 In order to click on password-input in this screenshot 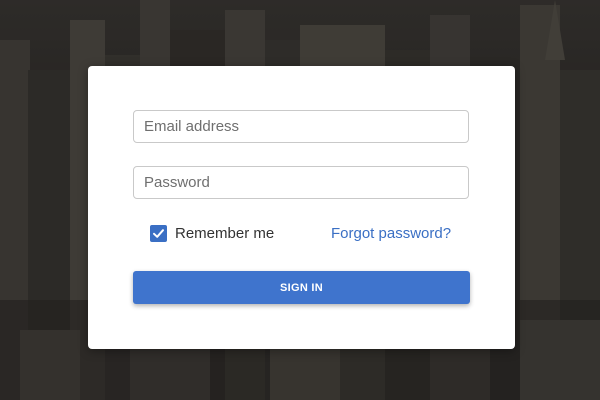, I will do `click(301, 182)`.